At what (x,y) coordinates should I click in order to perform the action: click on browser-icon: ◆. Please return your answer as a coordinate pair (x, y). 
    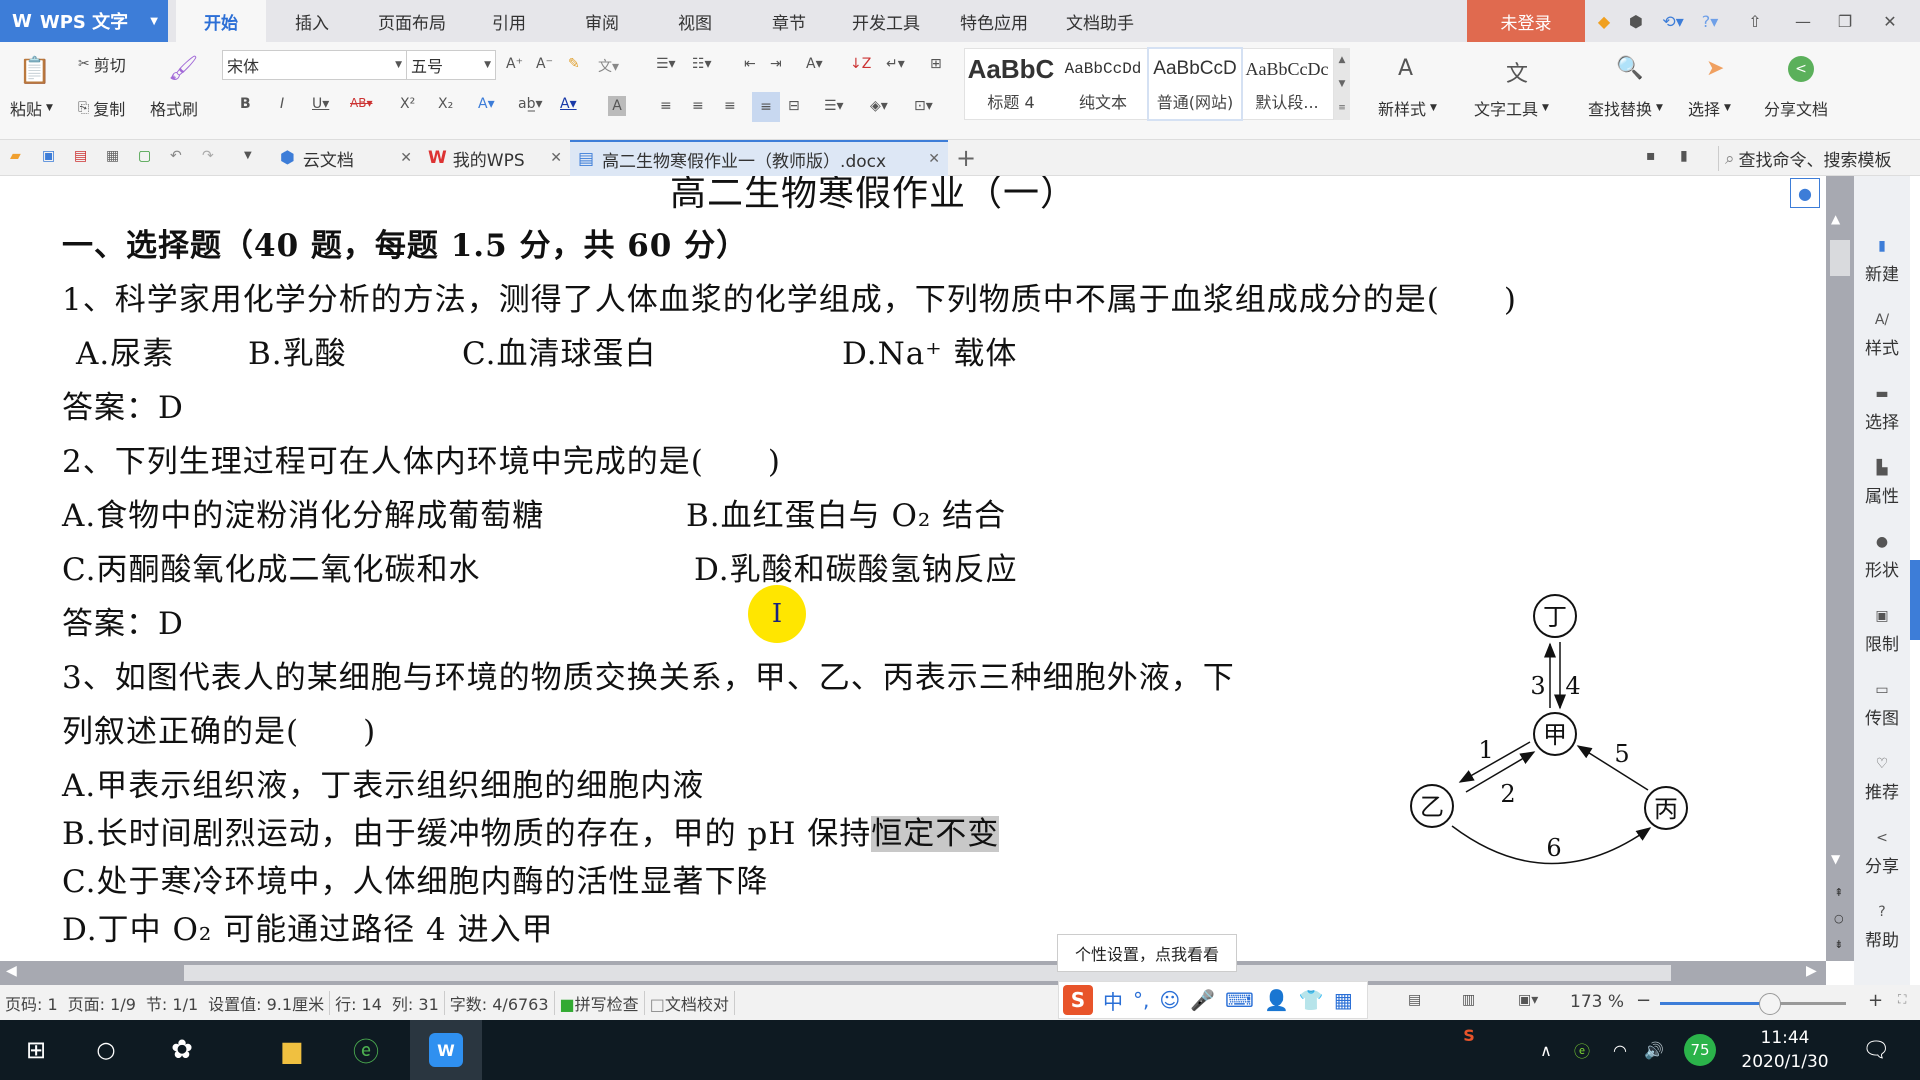
    Looking at the image, I should click on (1604, 21).